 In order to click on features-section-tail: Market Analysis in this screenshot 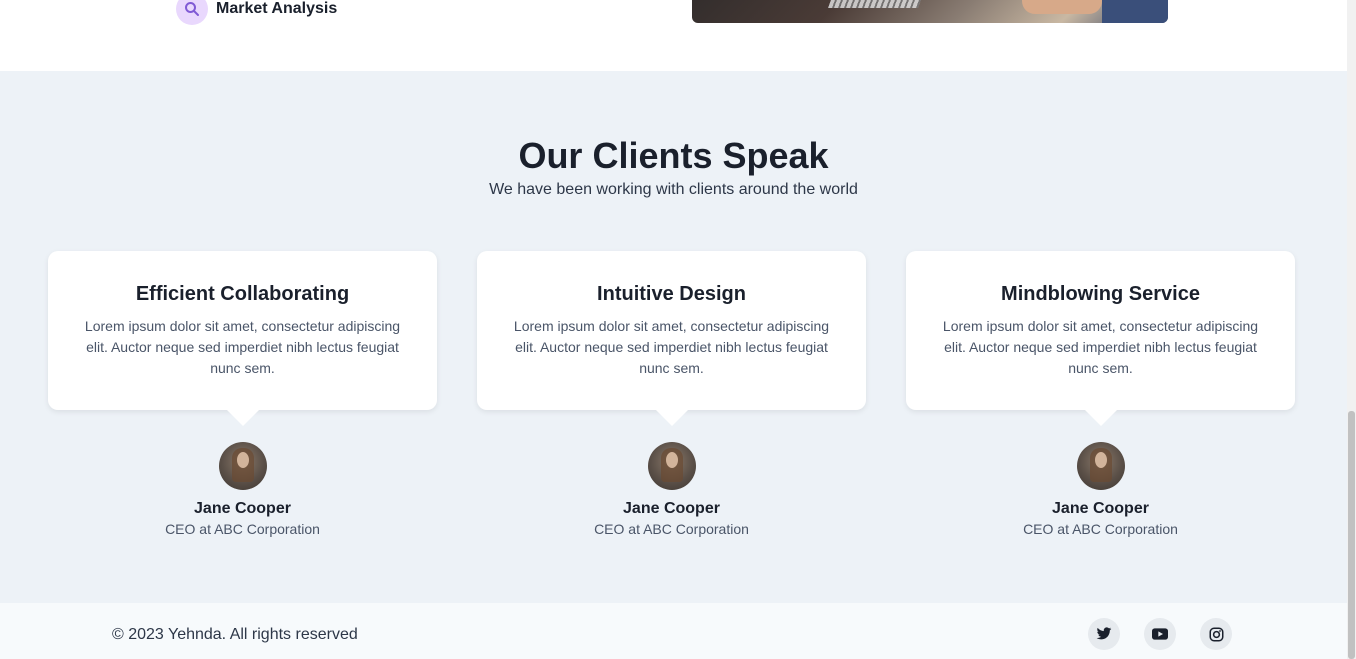, I will do `click(673, 35)`.